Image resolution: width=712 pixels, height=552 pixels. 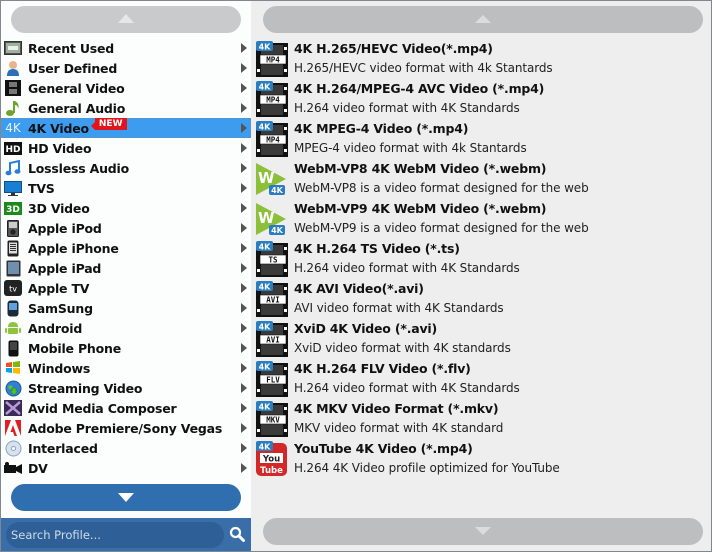 What do you see at coordinates (13, 308) in the screenshot?
I see `samsung-phone-icon` at bounding box center [13, 308].